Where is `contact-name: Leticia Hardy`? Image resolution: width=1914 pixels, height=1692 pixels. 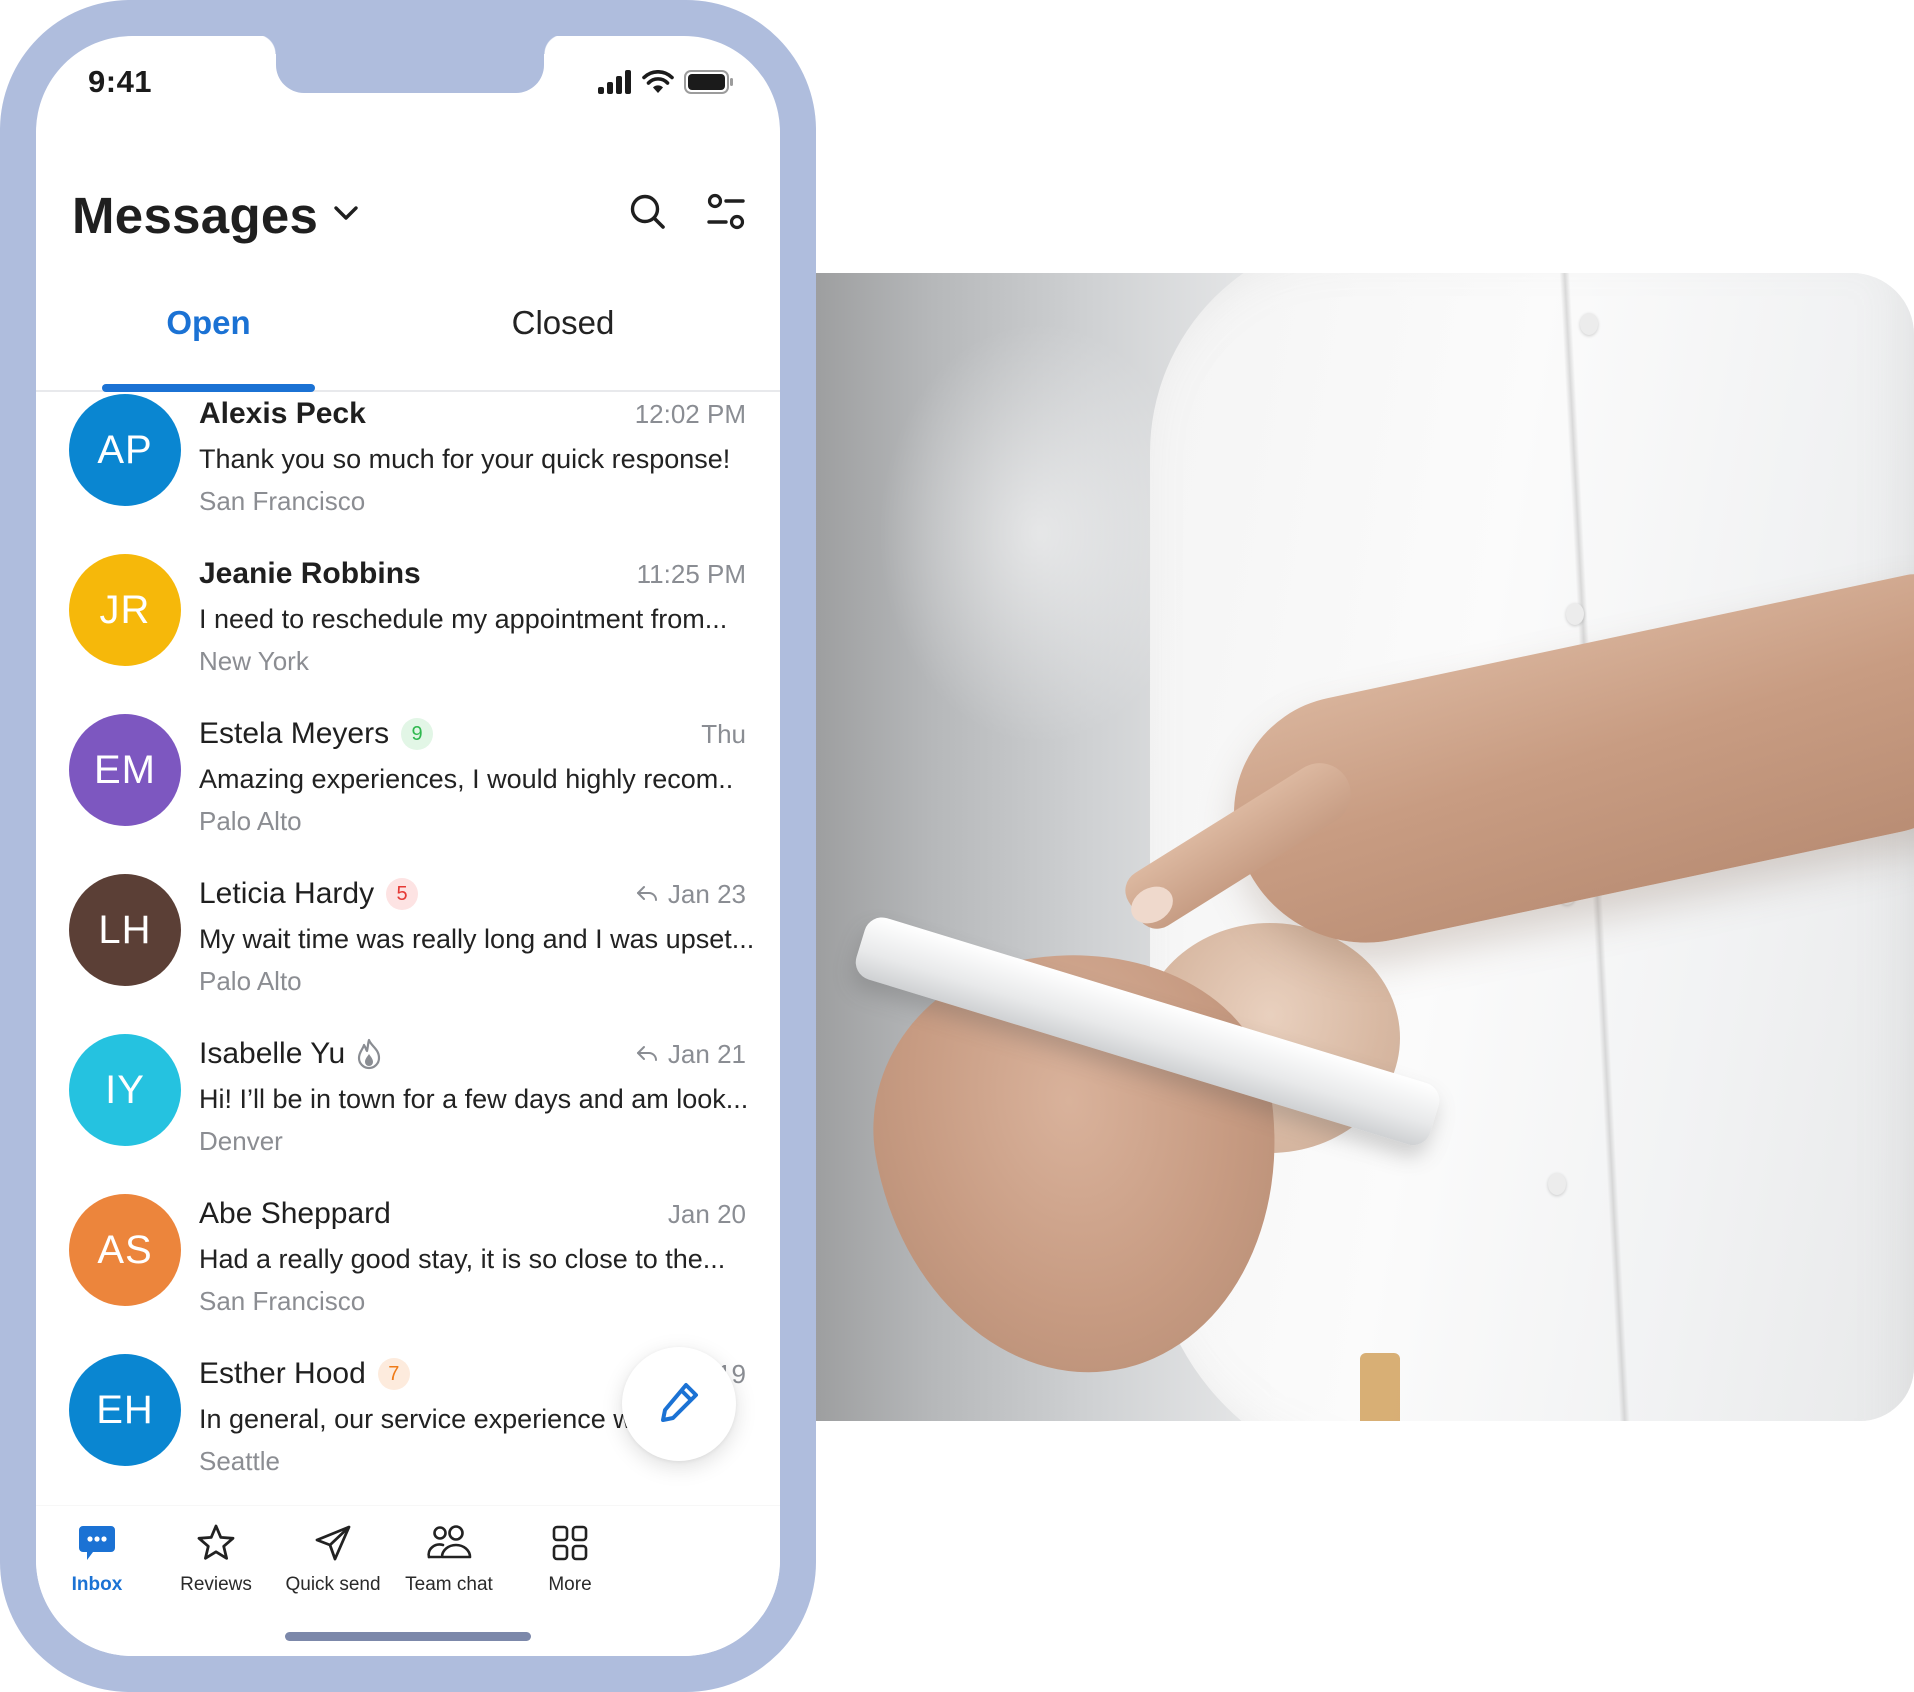 contact-name: Leticia Hardy is located at coordinates (287, 893).